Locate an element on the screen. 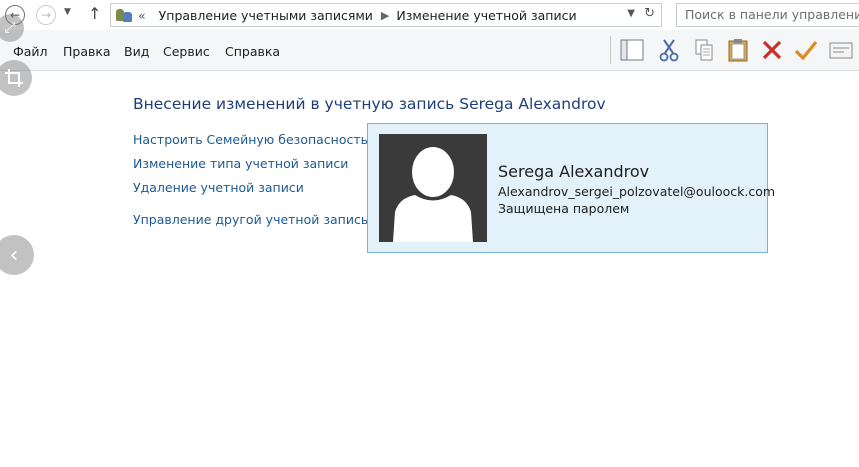 Image resolution: width=859 pixels, height=467 pixels. delete-button is located at coordinates (772, 50).